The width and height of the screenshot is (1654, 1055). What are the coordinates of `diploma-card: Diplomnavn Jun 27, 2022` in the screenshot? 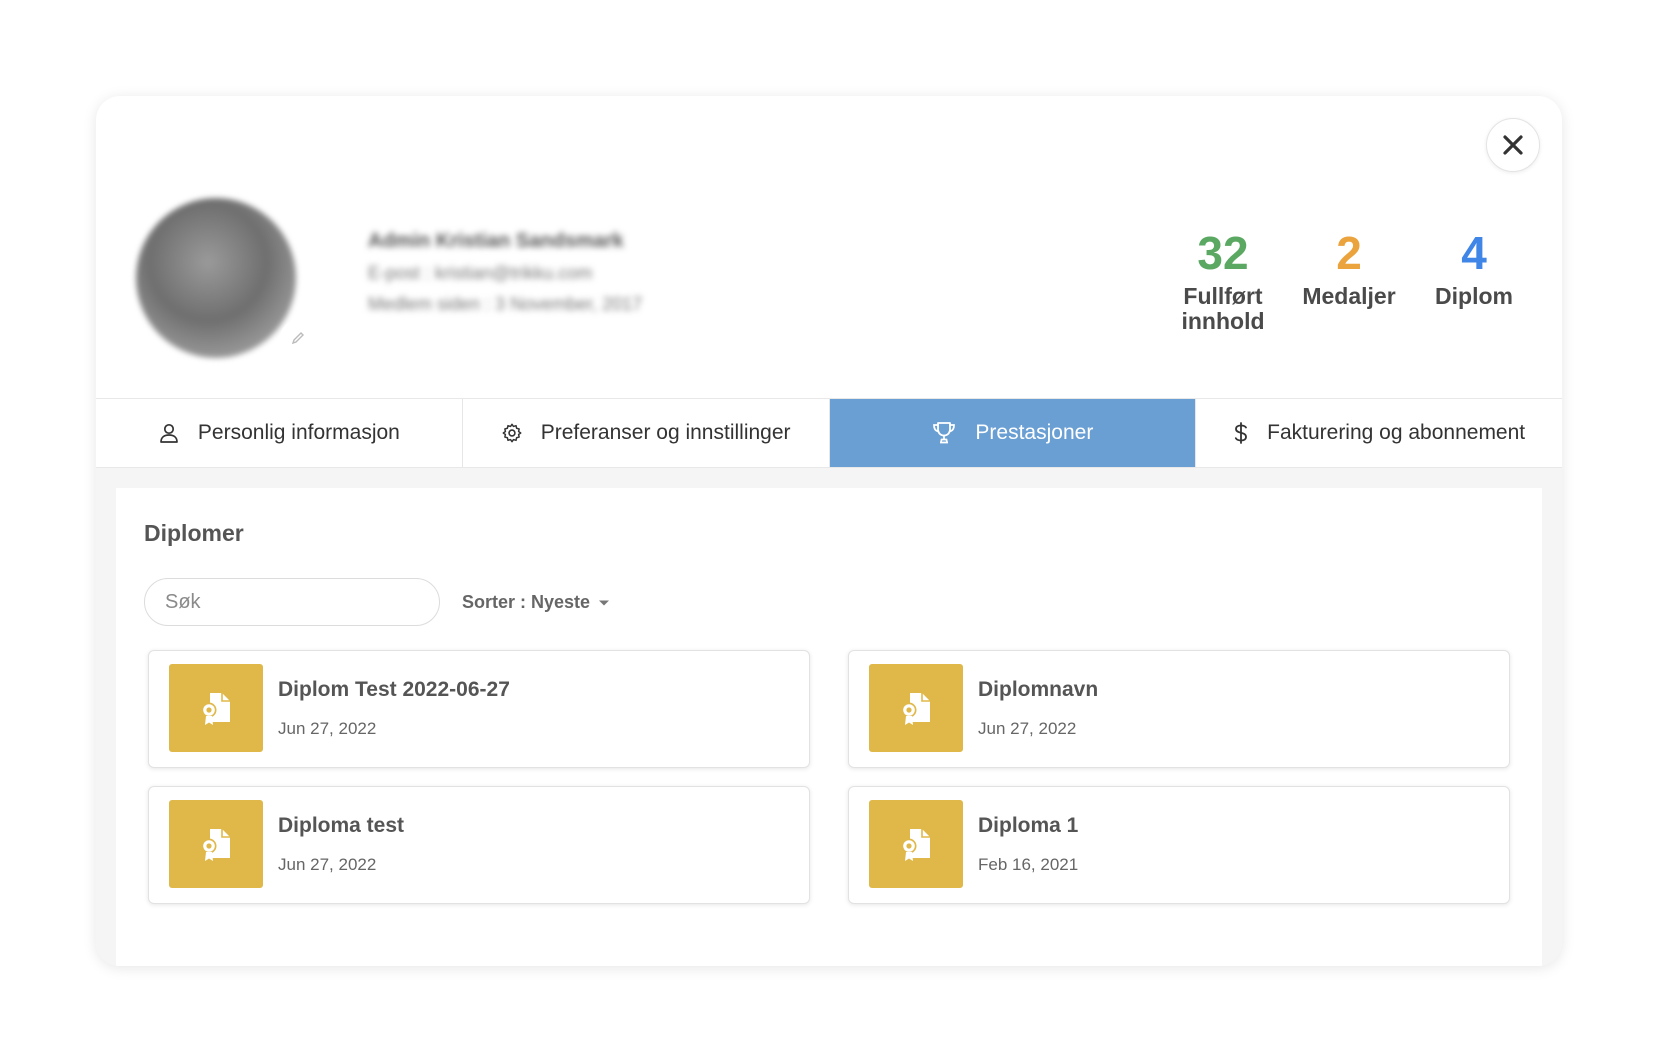 It's located at (1179, 709).